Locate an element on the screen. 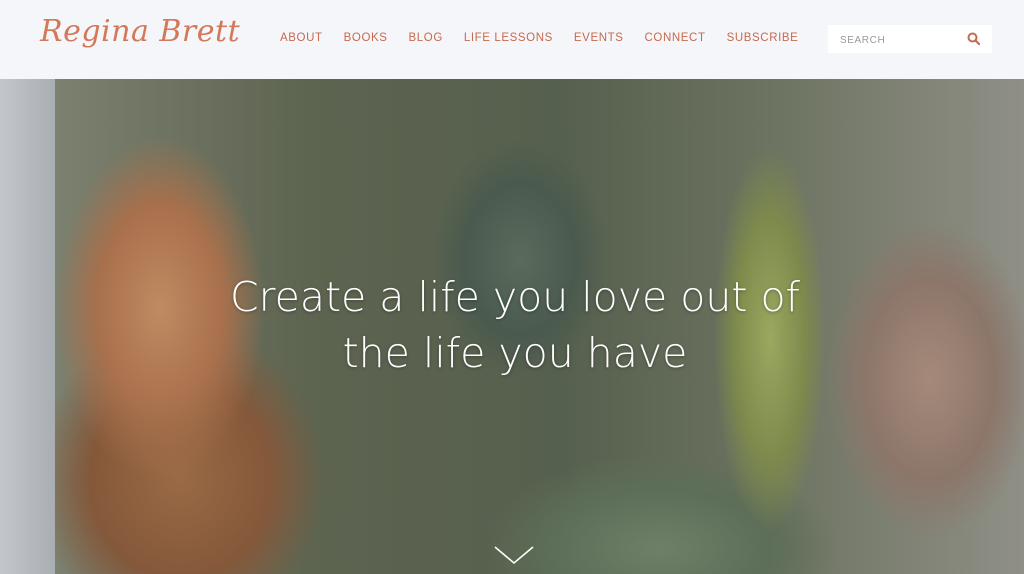  nav-item-books: BOOKS is located at coordinates (366, 38).